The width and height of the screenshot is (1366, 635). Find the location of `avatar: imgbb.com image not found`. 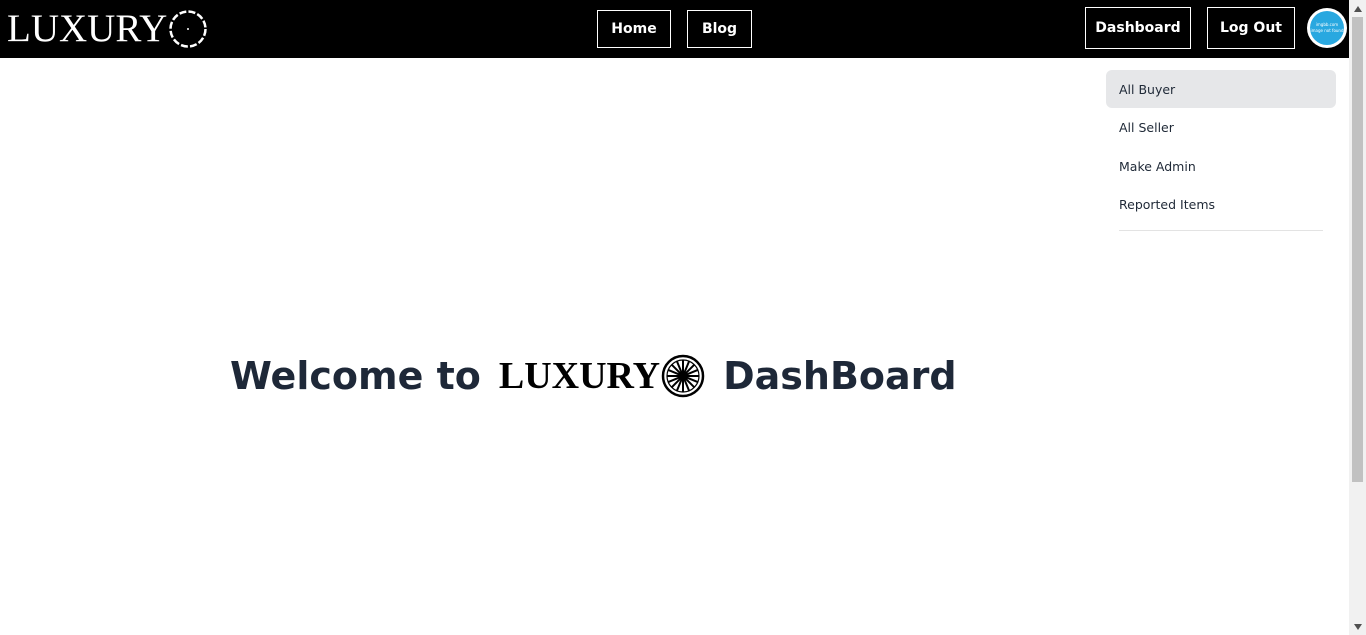

avatar: imgbb.com image not found is located at coordinates (1327, 28).